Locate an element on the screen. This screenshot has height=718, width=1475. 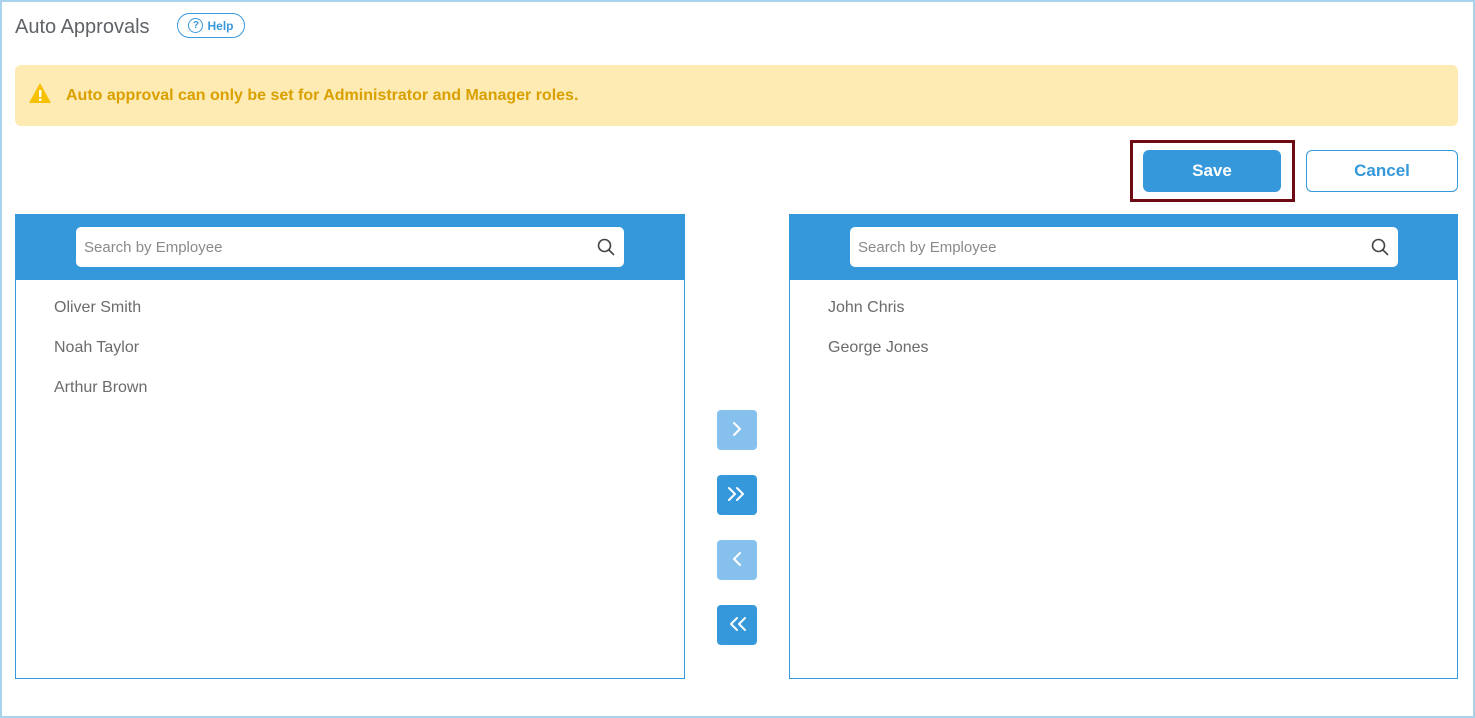
list-item: Oliver Smith is located at coordinates (350, 318).